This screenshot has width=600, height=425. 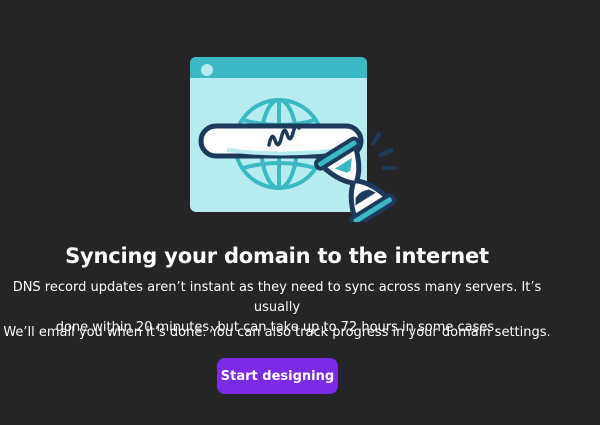 What do you see at coordinates (207, 70) in the screenshot?
I see `window-dot-icon` at bounding box center [207, 70].